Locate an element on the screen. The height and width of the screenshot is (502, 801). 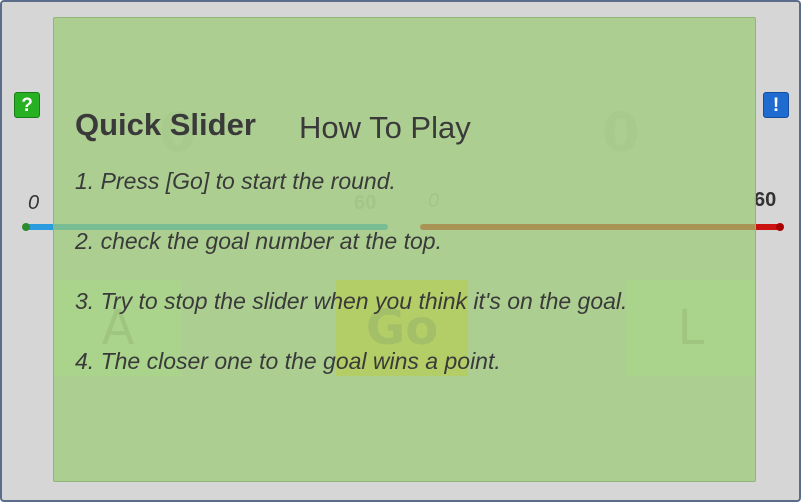
overlay-title: Quick Slider is located at coordinates (165, 124).